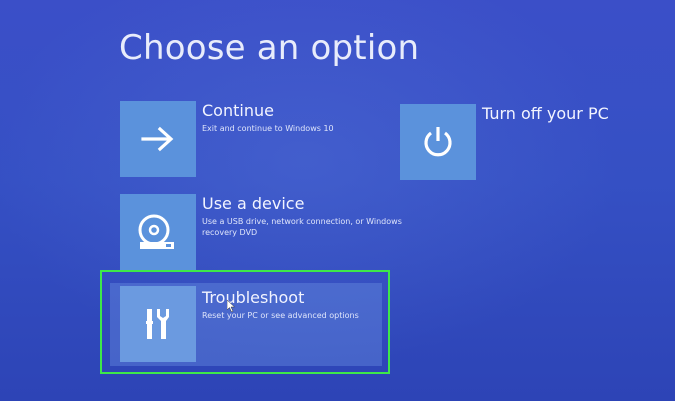  What do you see at coordinates (545, 113) in the screenshot?
I see `turn-off-pc-label: Turn off your PC` at bounding box center [545, 113].